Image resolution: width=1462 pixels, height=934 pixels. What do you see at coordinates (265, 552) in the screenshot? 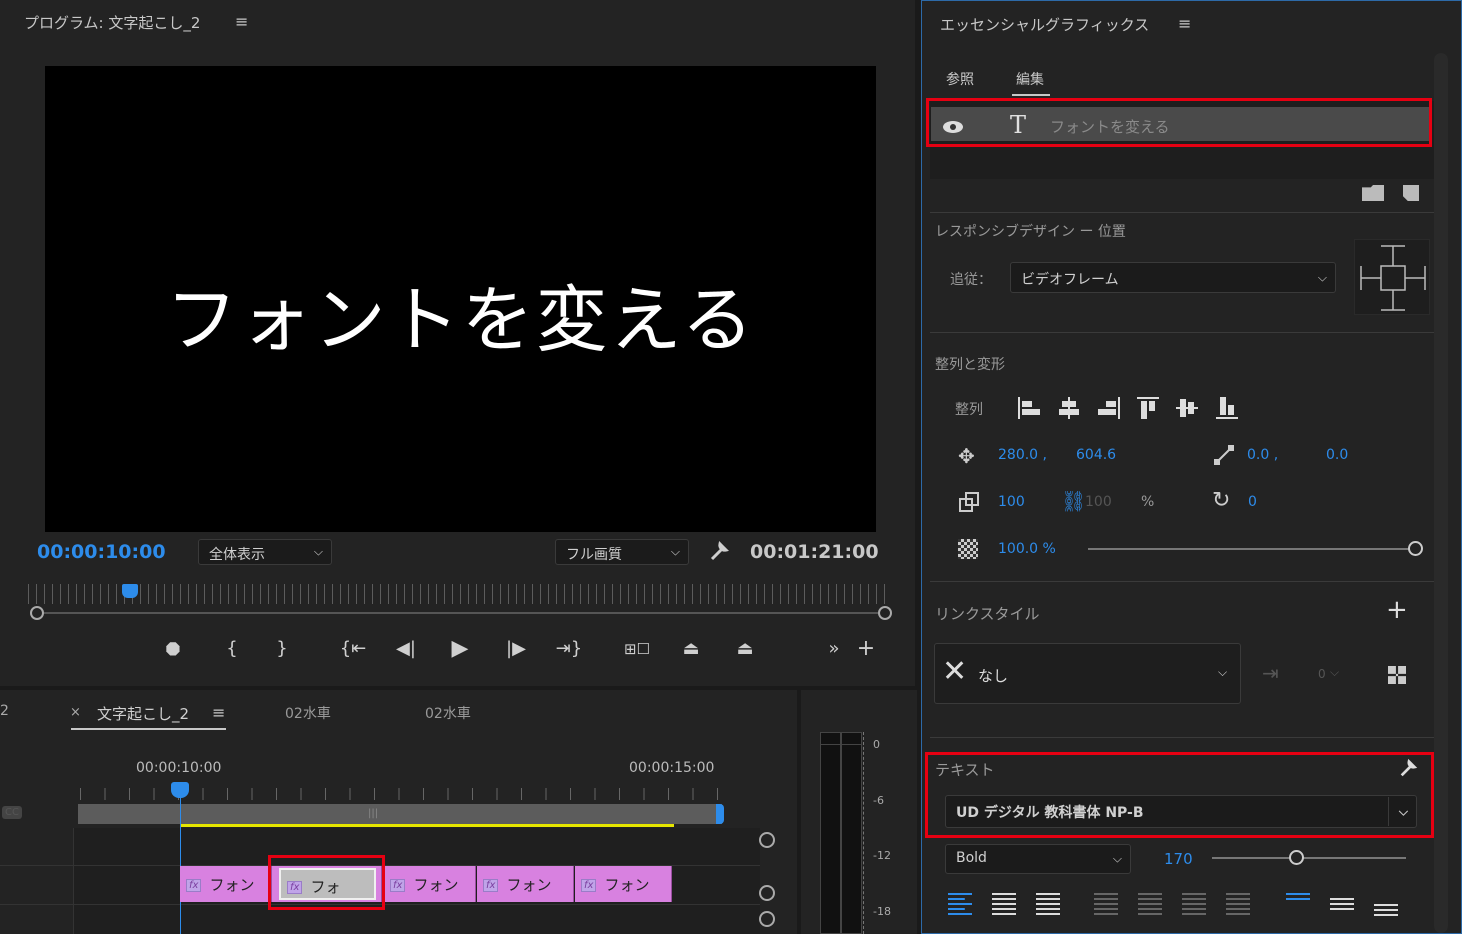
I see `zoom-select: 全体表示 ⌵` at bounding box center [265, 552].